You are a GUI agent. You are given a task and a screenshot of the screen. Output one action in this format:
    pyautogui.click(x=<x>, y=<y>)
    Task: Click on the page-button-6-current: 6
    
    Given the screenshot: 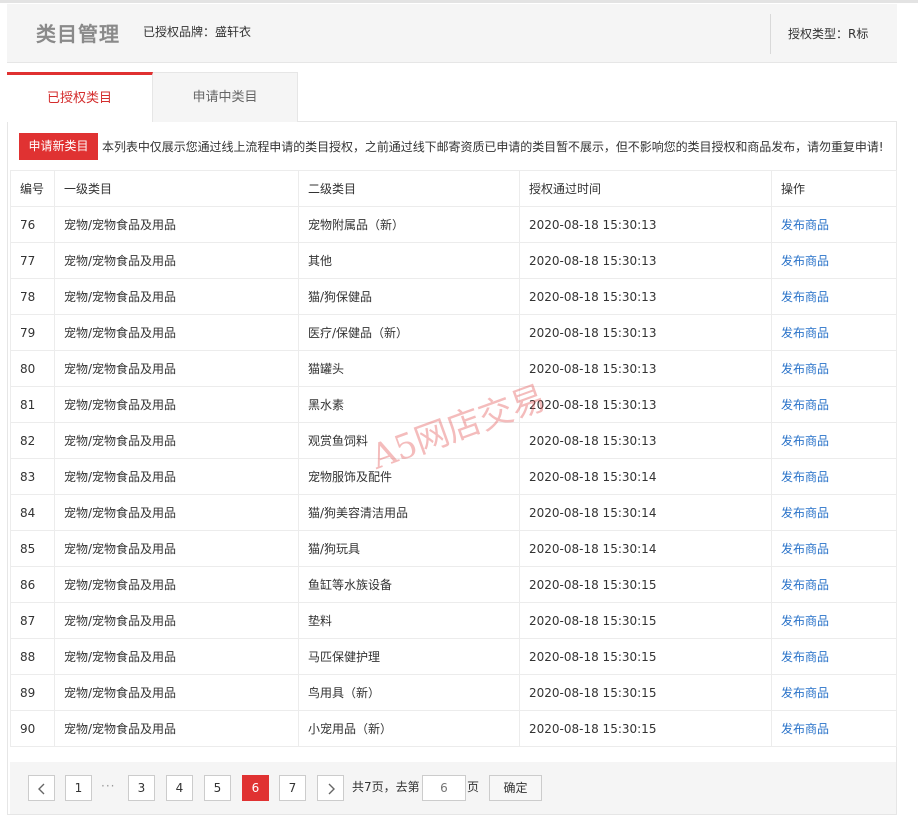 What is the action you would take?
    pyautogui.click(x=255, y=788)
    